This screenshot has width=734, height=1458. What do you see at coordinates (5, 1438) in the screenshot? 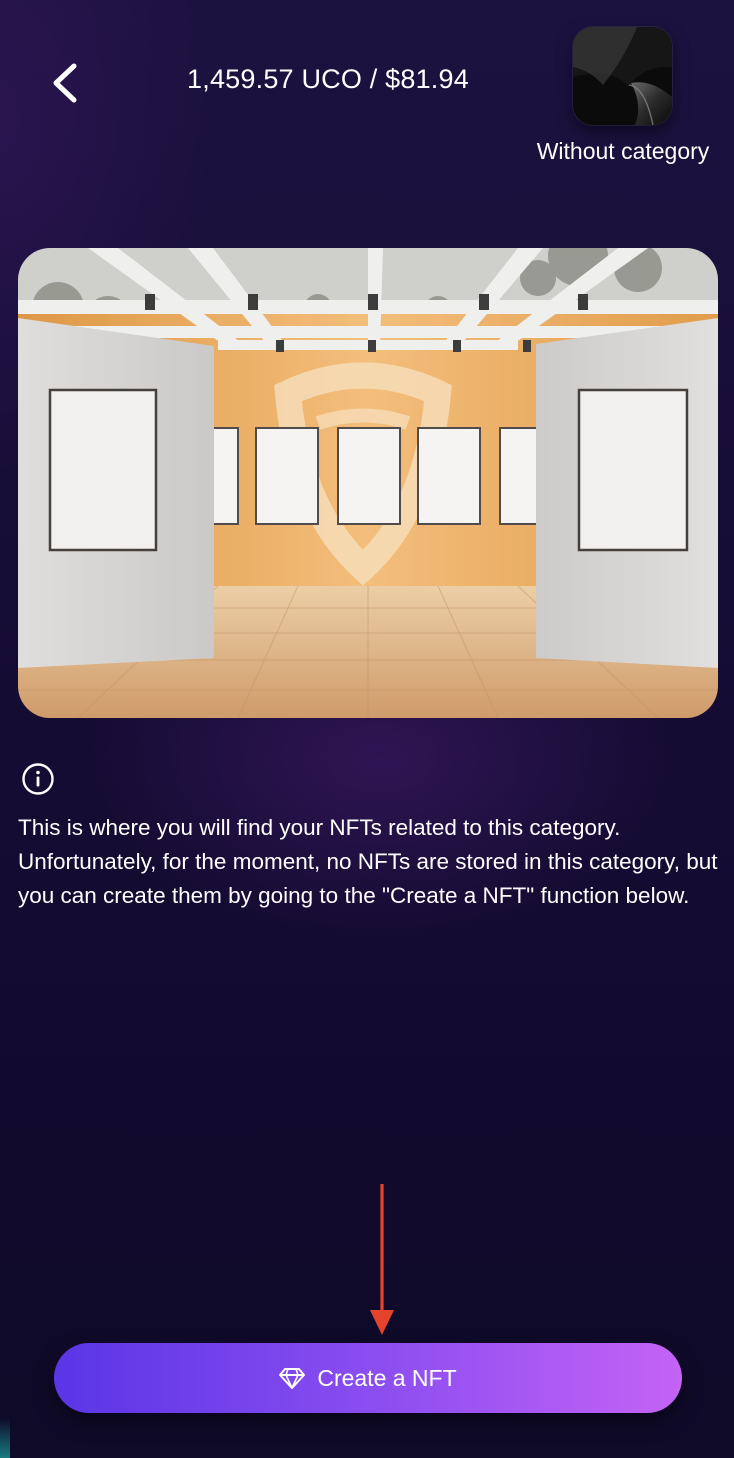
I see `corner-accent` at bounding box center [5, 1438].